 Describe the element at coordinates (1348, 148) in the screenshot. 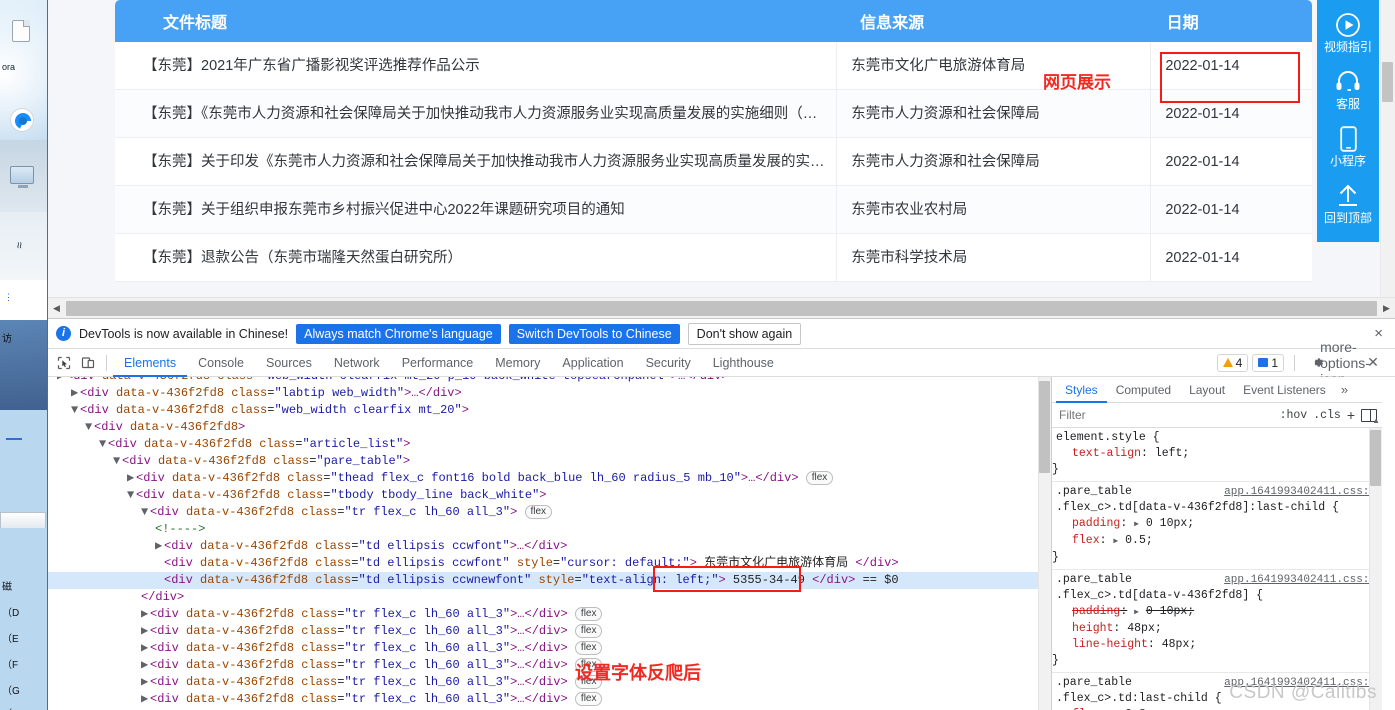

I see `side-toolbar-item: 小程序` at that location.